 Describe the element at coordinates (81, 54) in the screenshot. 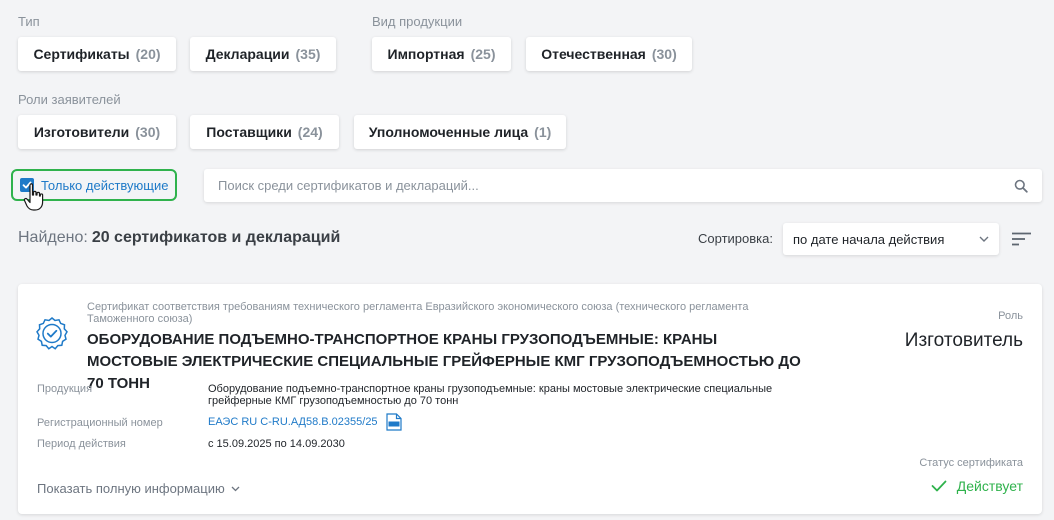

I see `chip-label: Сертификаты` at that location.